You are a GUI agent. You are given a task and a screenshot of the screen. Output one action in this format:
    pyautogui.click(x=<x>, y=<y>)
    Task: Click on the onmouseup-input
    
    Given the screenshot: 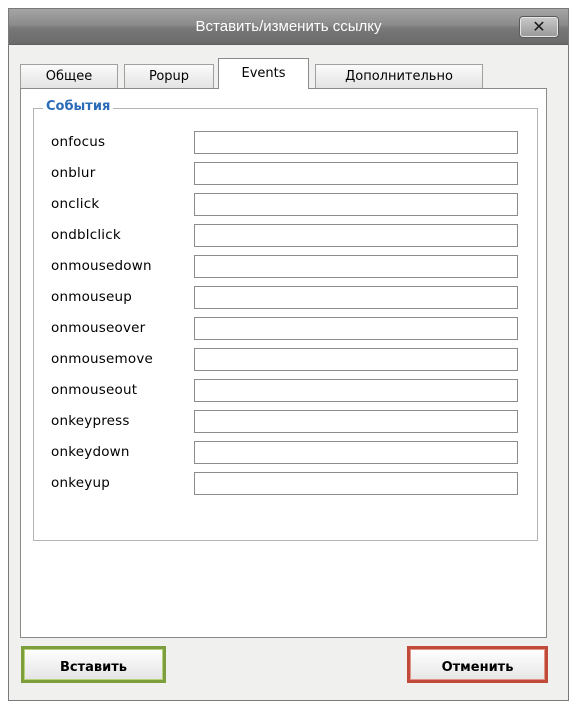 What is the action you would take?
    pyautogui.click(x=356, y=297)
    